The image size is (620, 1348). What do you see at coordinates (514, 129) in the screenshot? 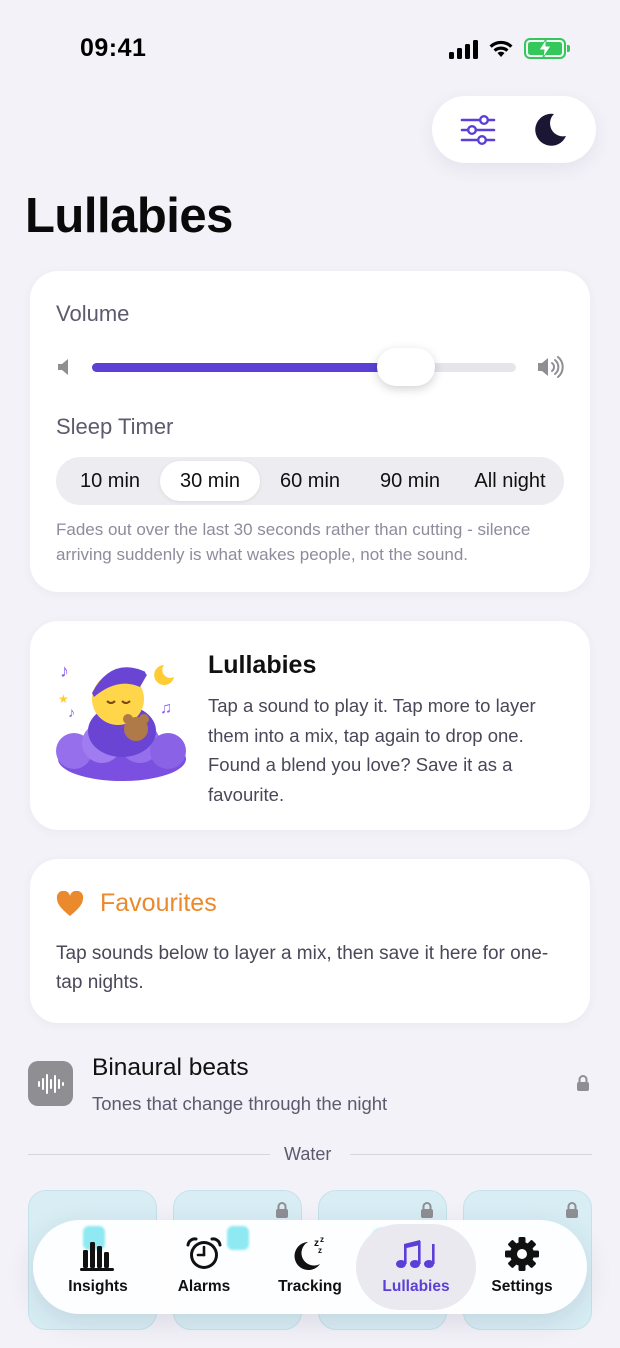
I see `top-controls` at bounding box center [514, 129].